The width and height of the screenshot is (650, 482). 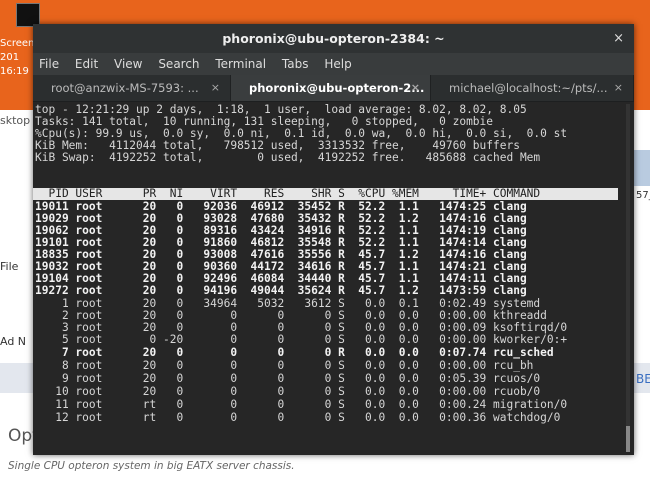 I want to click on menu-help: Help, so click(x=337, y=64).